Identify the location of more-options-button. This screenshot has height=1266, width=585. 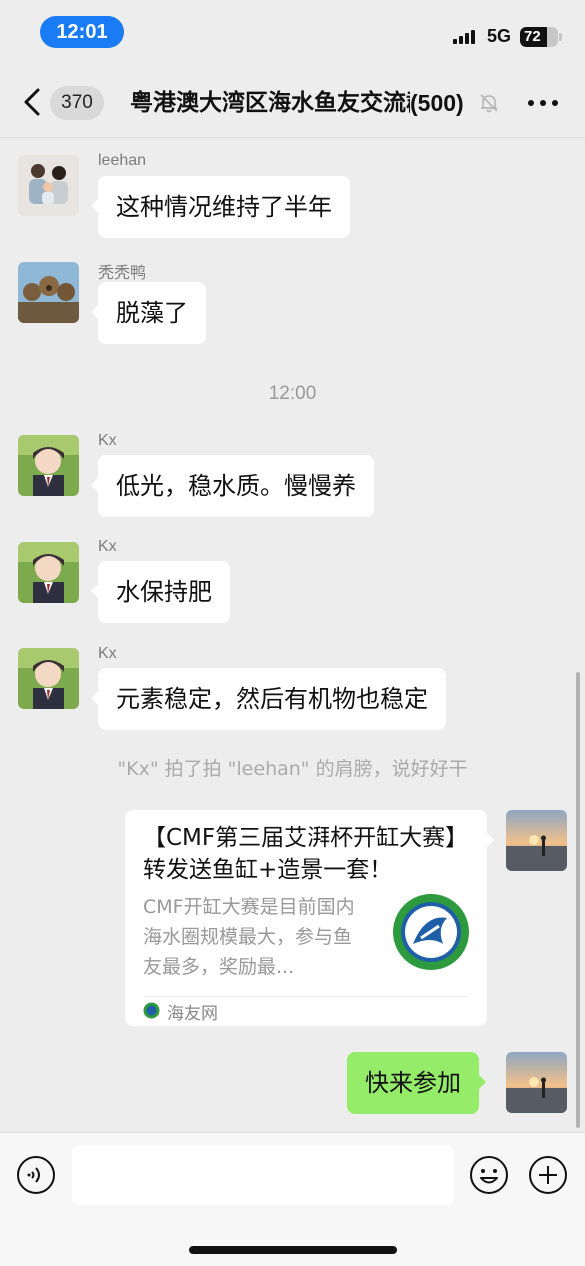
(543, 103).